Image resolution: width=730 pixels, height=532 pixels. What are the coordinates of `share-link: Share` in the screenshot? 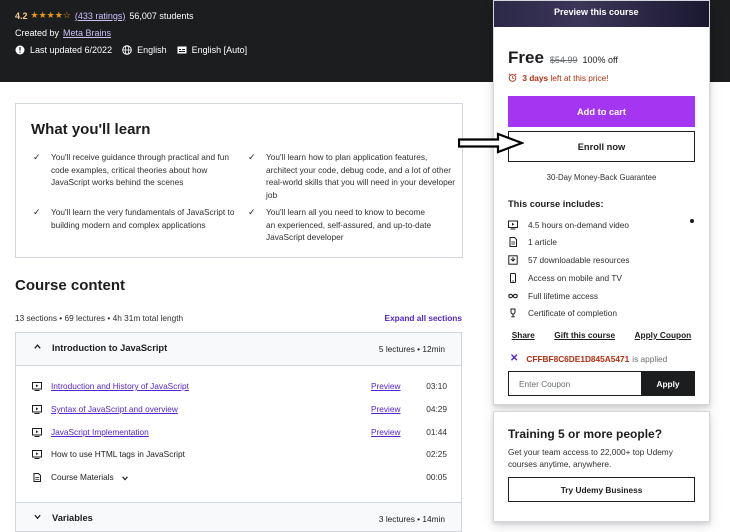 It's located at (523, 335).